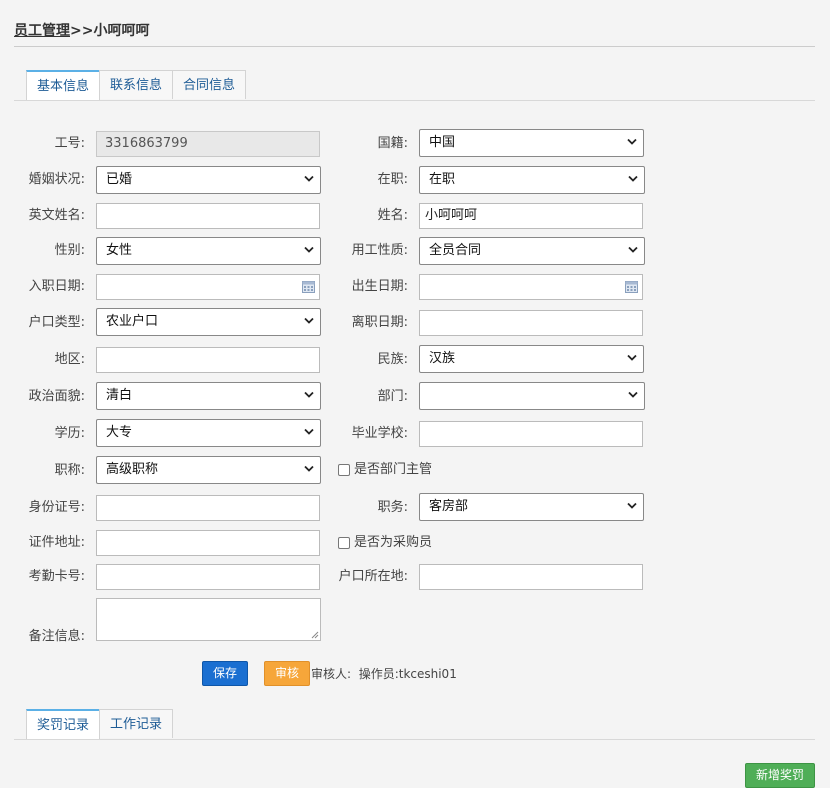  Describe the element at coordinates (344, 543) in the screenshot. I see `buyer-checkbox` at that location.